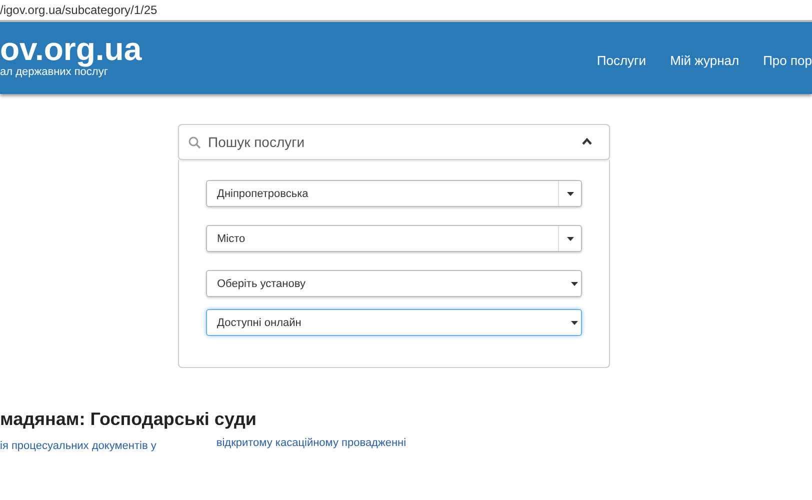 This screenshot has width=812, height=500. Describe the element at coordinates (621, 60) in the screenshot. I see `nav-link: Послуги` at that location.